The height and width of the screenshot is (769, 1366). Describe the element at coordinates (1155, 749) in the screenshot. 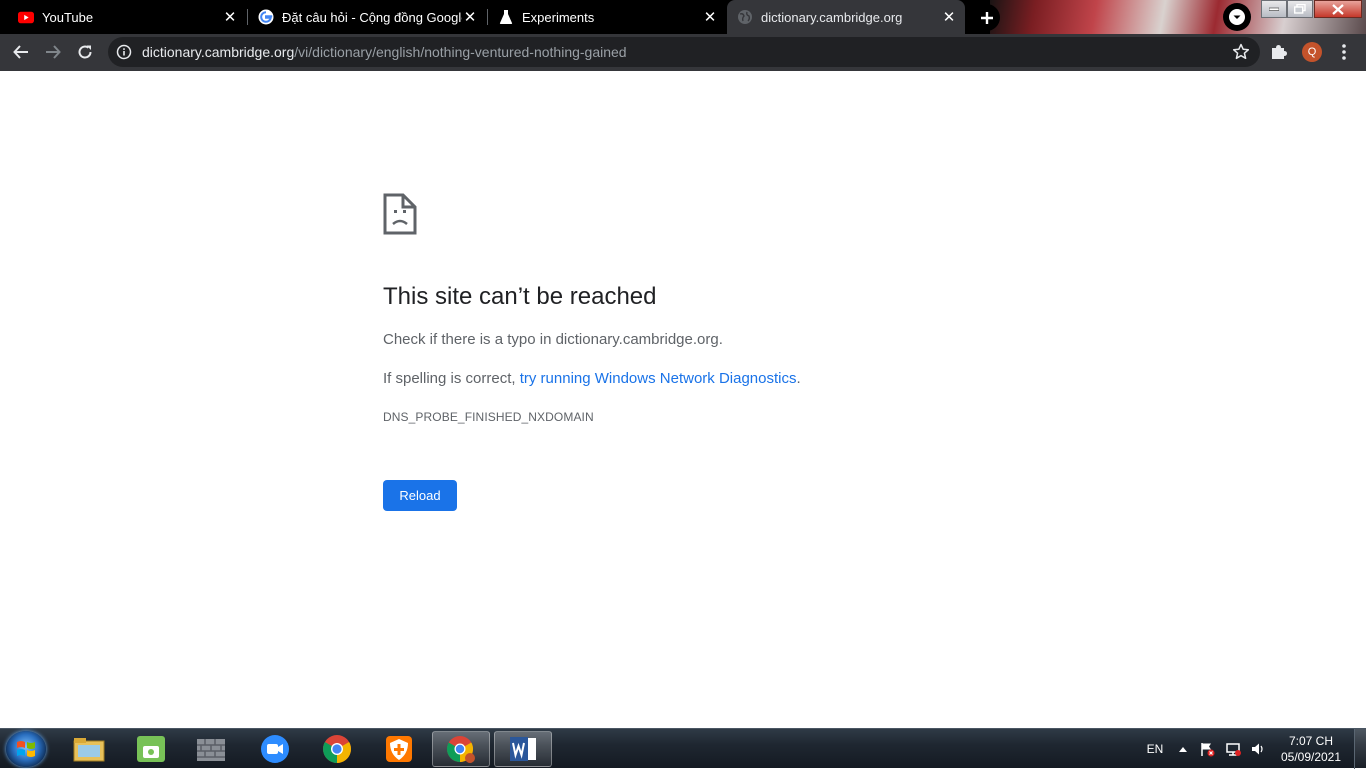

I see `language-indicator: EN` at that location.